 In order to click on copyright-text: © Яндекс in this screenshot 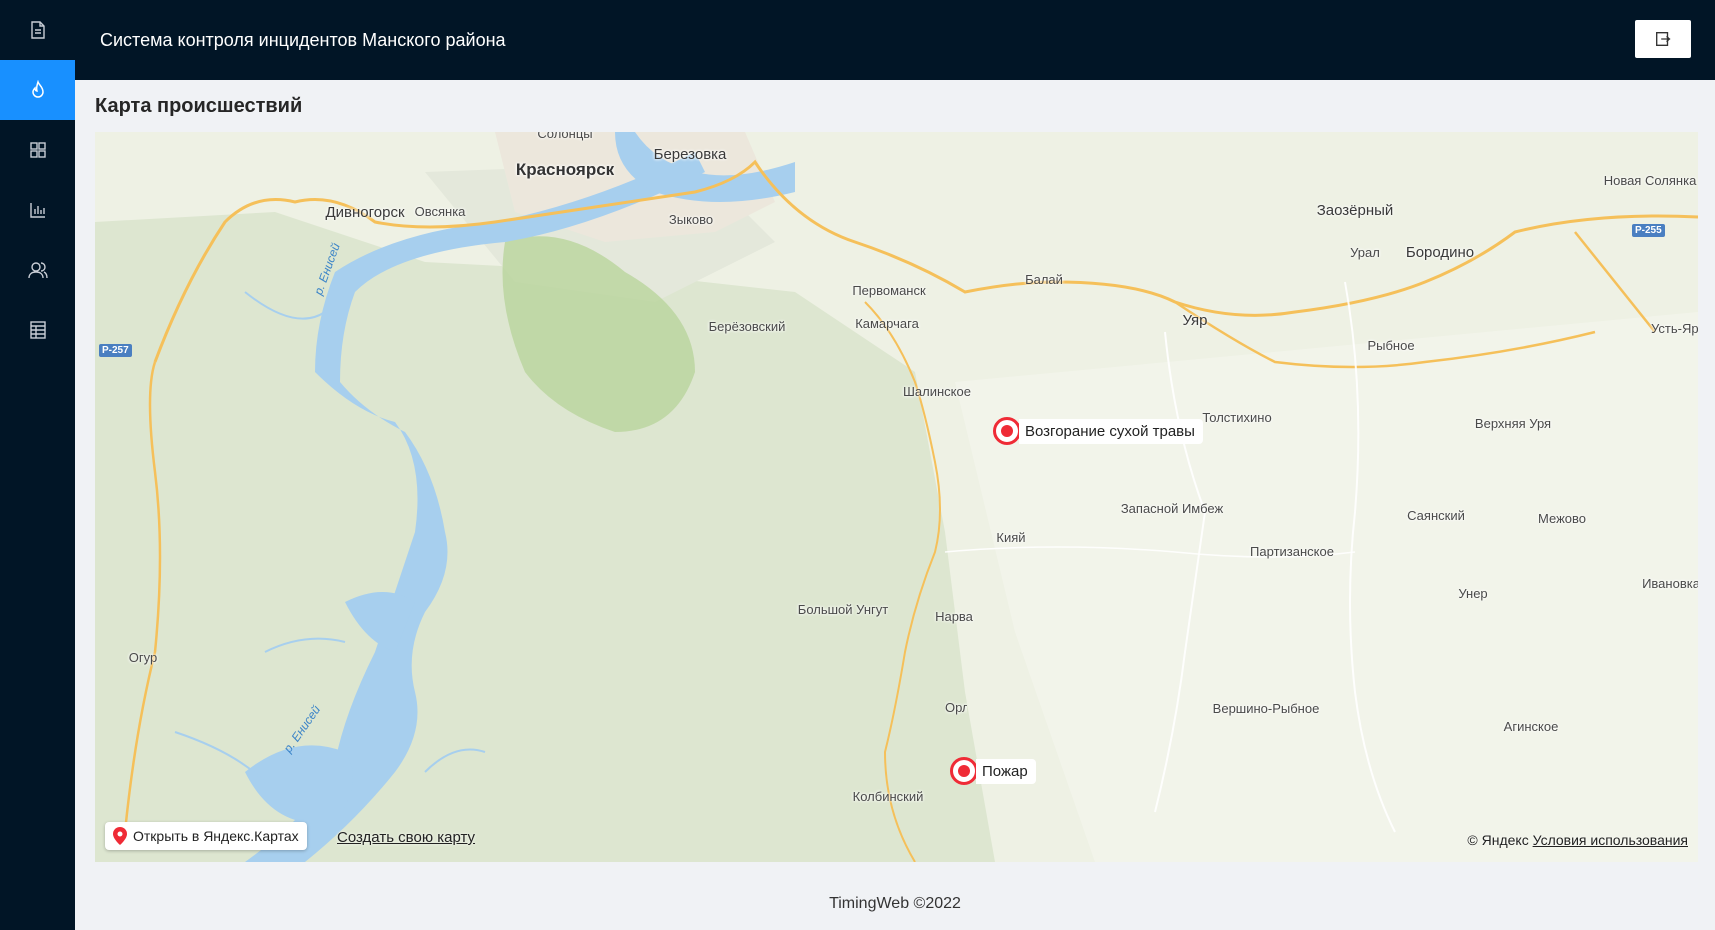, I will do `click(1498, 840)`.